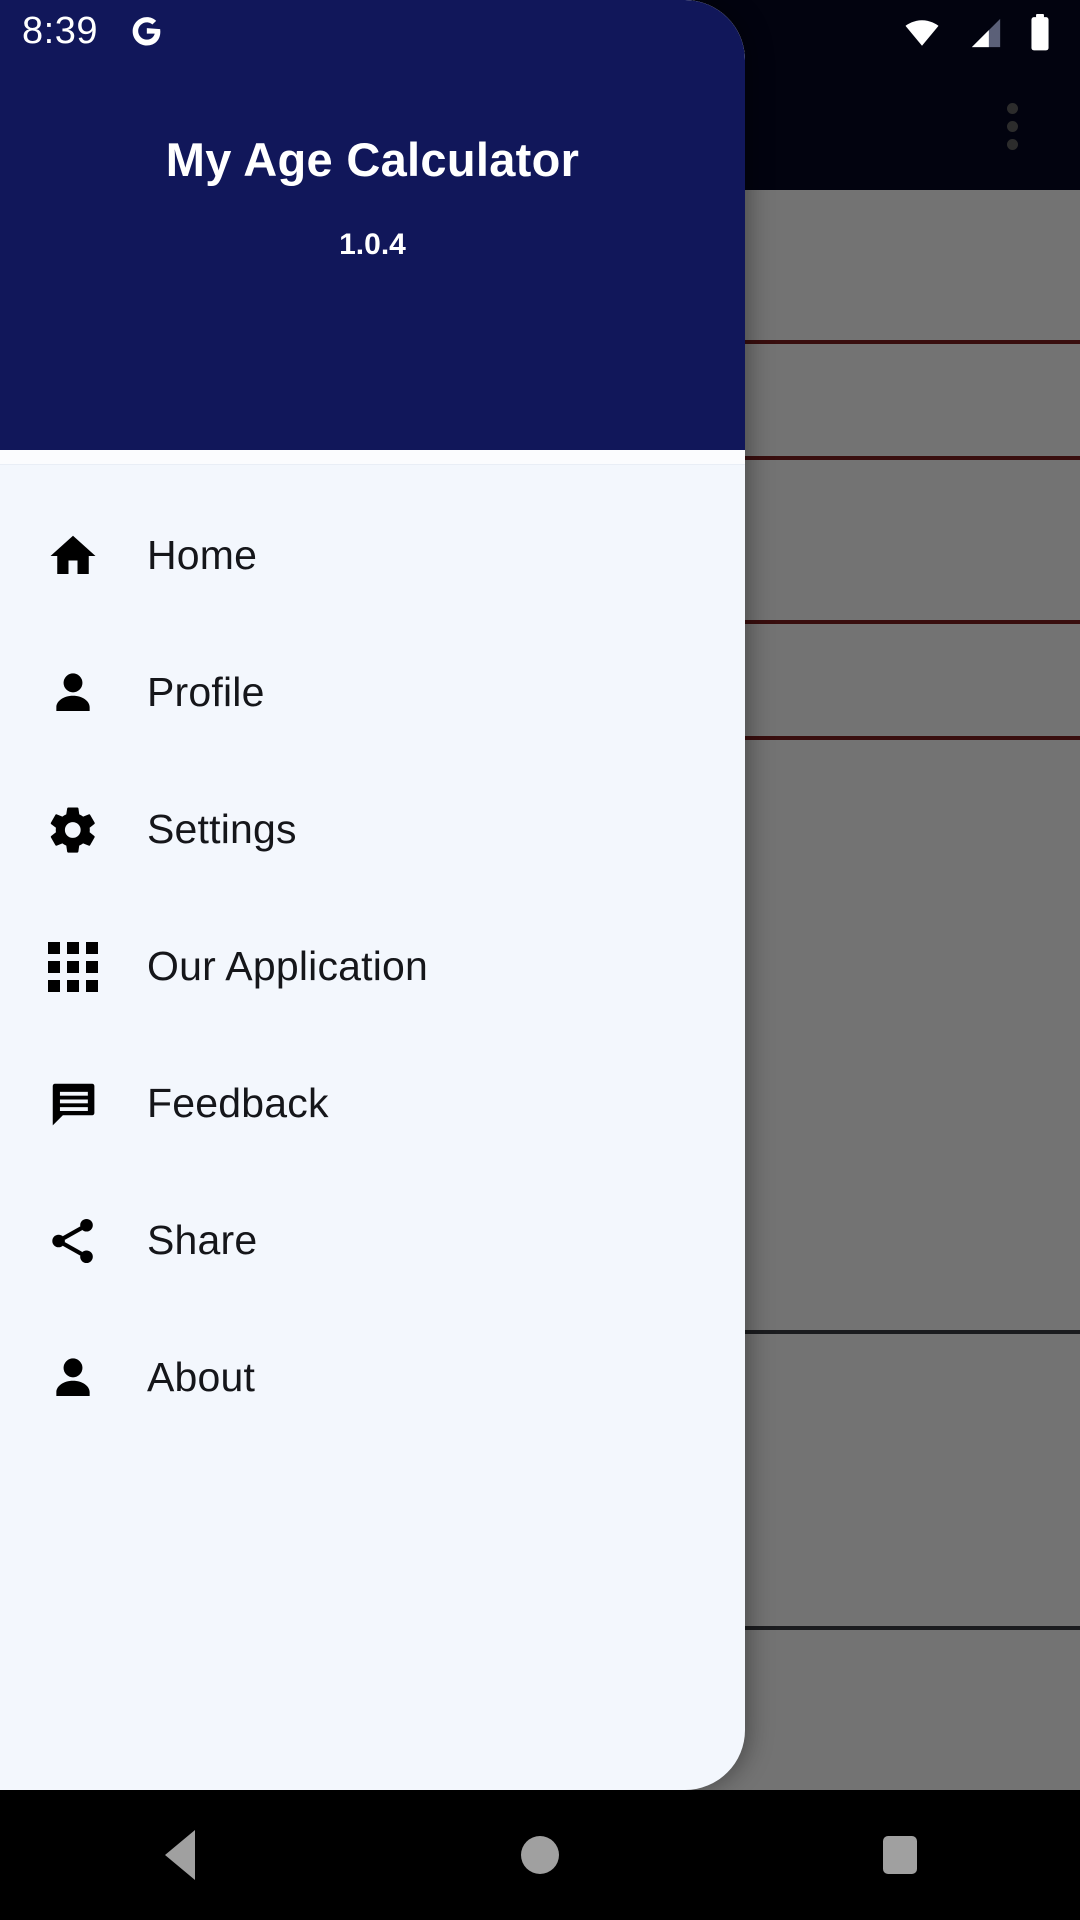 The width and height of the screenshot is (1080, 1920). I want to click on drawer-divider, so click(372, 457).